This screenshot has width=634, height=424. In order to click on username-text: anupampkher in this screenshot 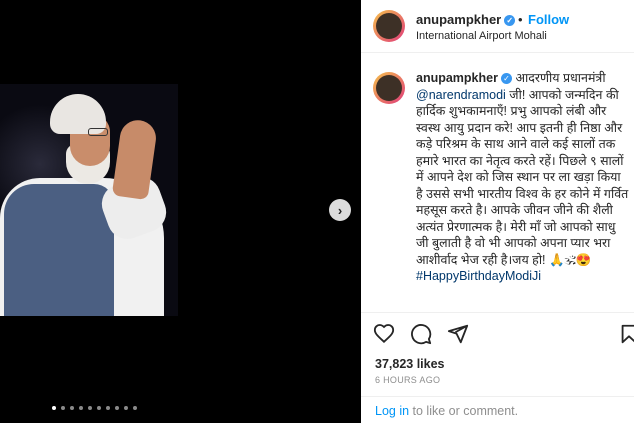, I will do `click(458, 19)`.